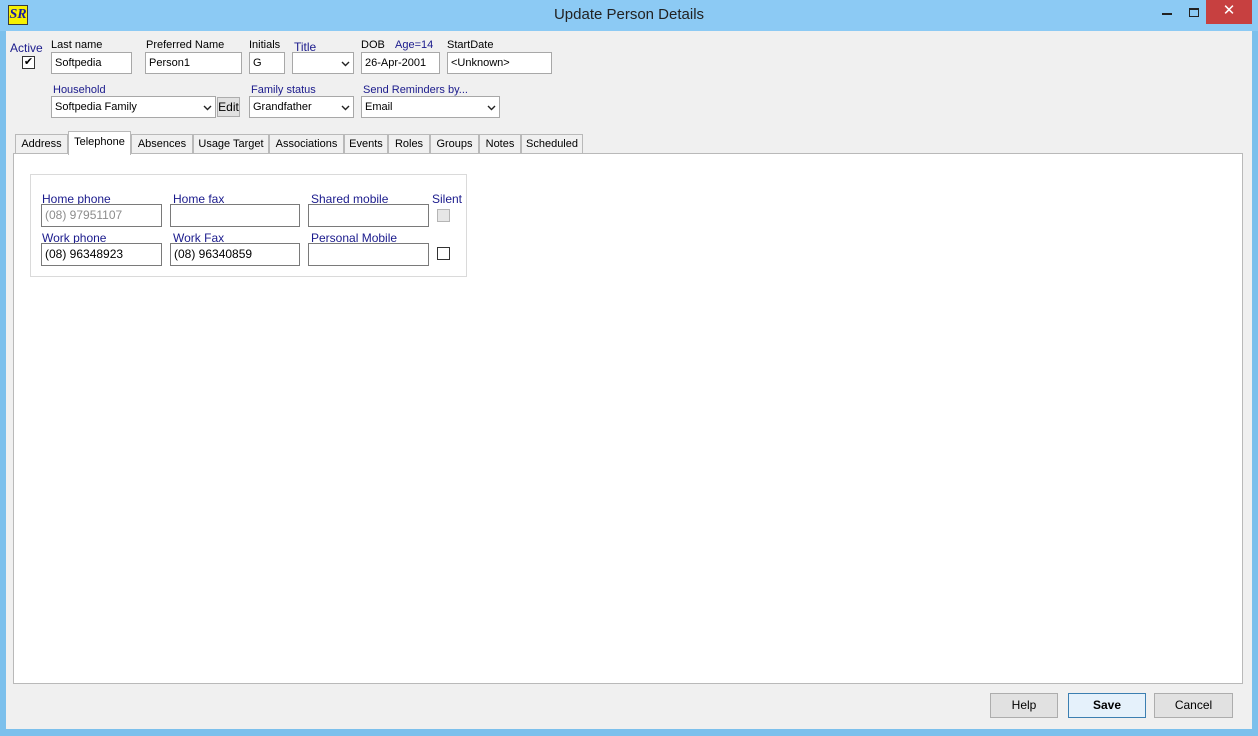 The image size is (1258, 736). I want to click on tab-roles: Roles, so click(409, 144).